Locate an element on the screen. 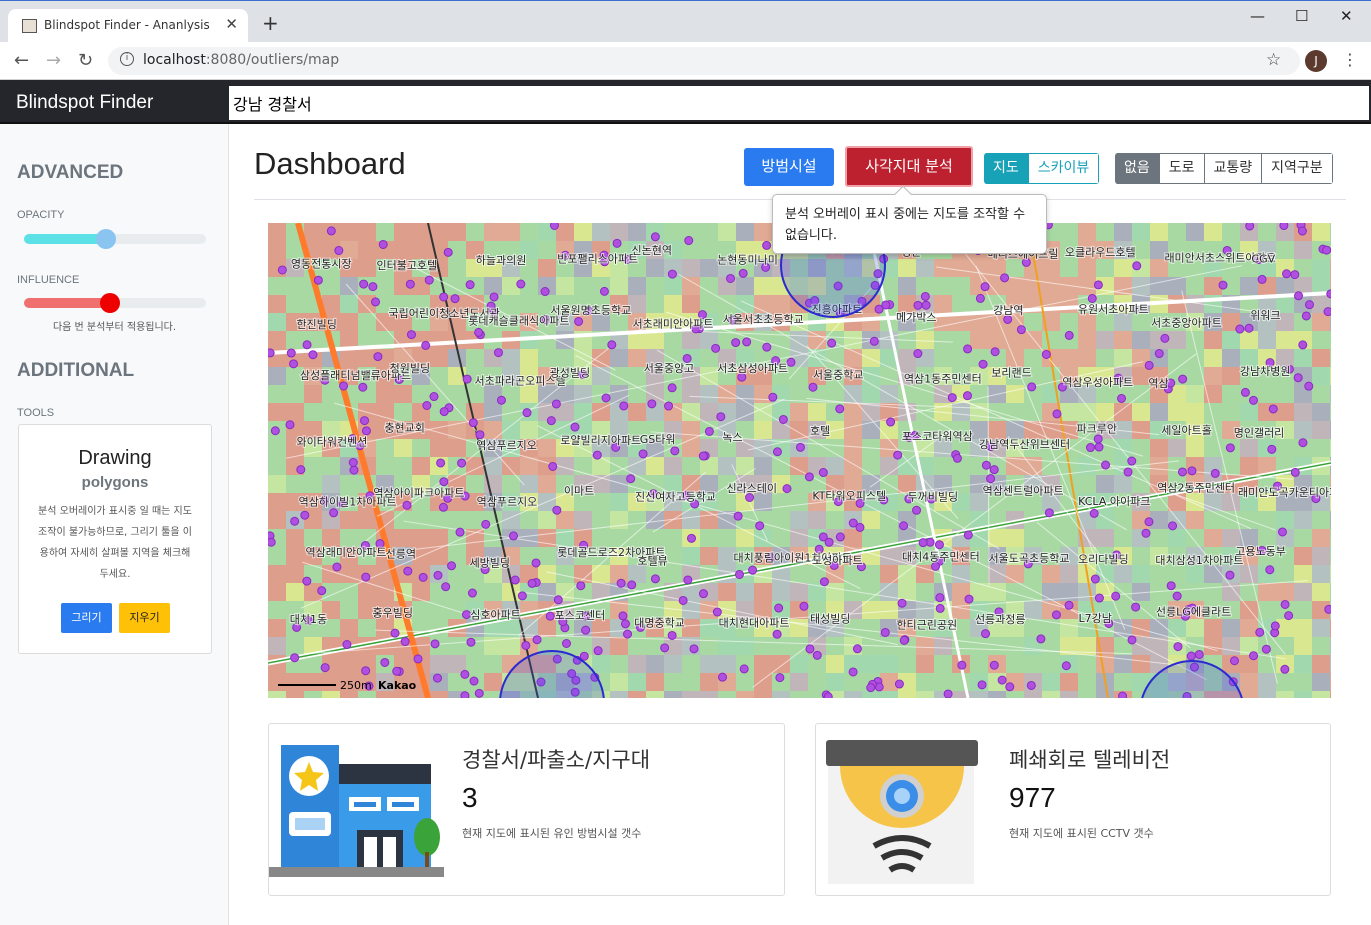 This screenshot has width=1371, height=925. map-label: 서초삼성아파트 is located at coordinates (752, 368).